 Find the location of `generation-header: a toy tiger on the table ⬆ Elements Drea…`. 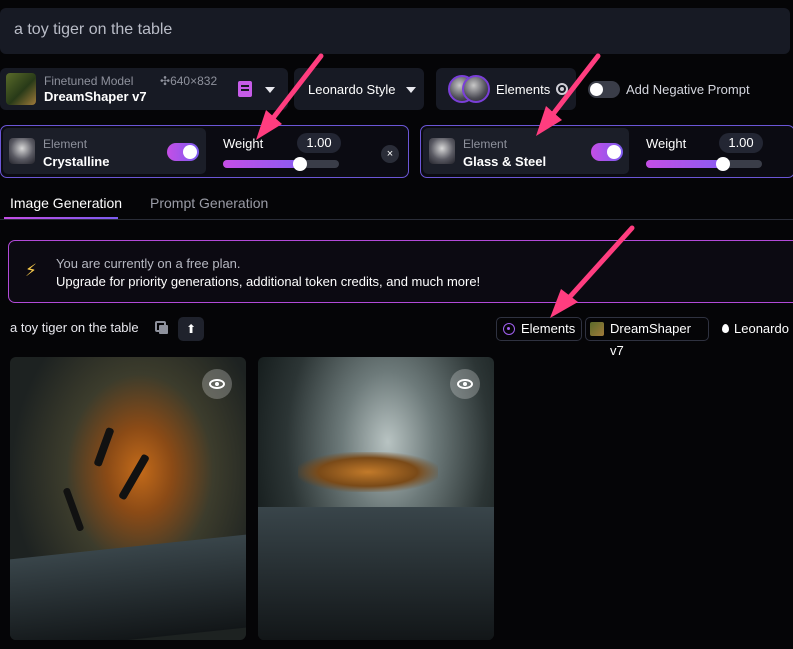

generation-header: a toy tiger on the table ⬆ Elements Drea… is located at coordinates (396, 337).